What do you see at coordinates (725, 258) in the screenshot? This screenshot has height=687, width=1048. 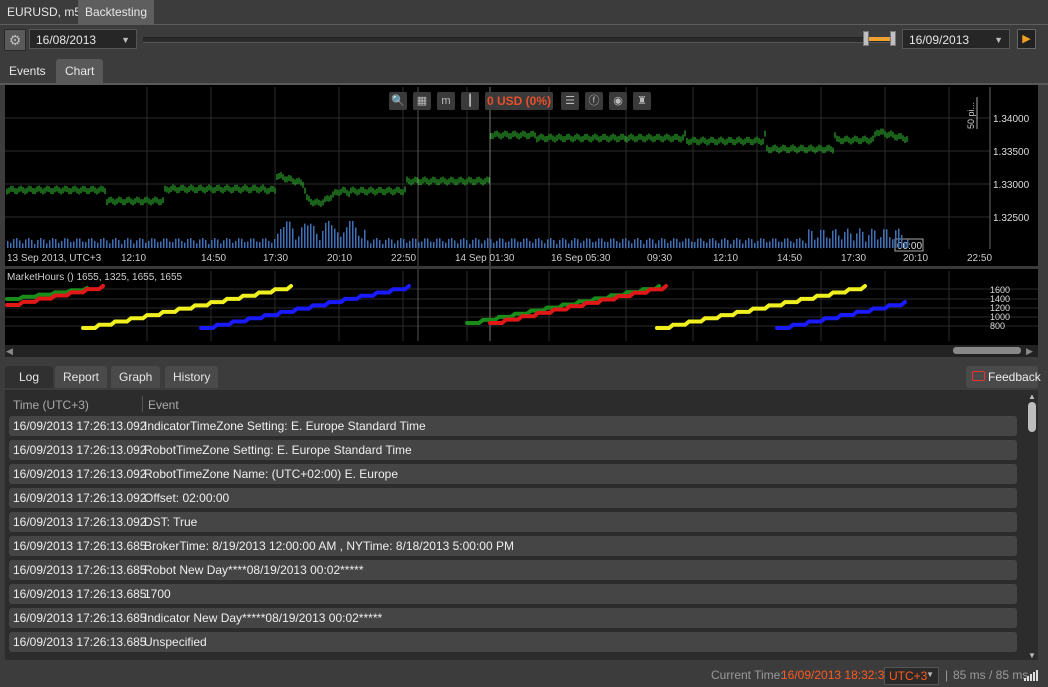 I see `time-tick-label: 12:10` at bounding box center [725, 258].